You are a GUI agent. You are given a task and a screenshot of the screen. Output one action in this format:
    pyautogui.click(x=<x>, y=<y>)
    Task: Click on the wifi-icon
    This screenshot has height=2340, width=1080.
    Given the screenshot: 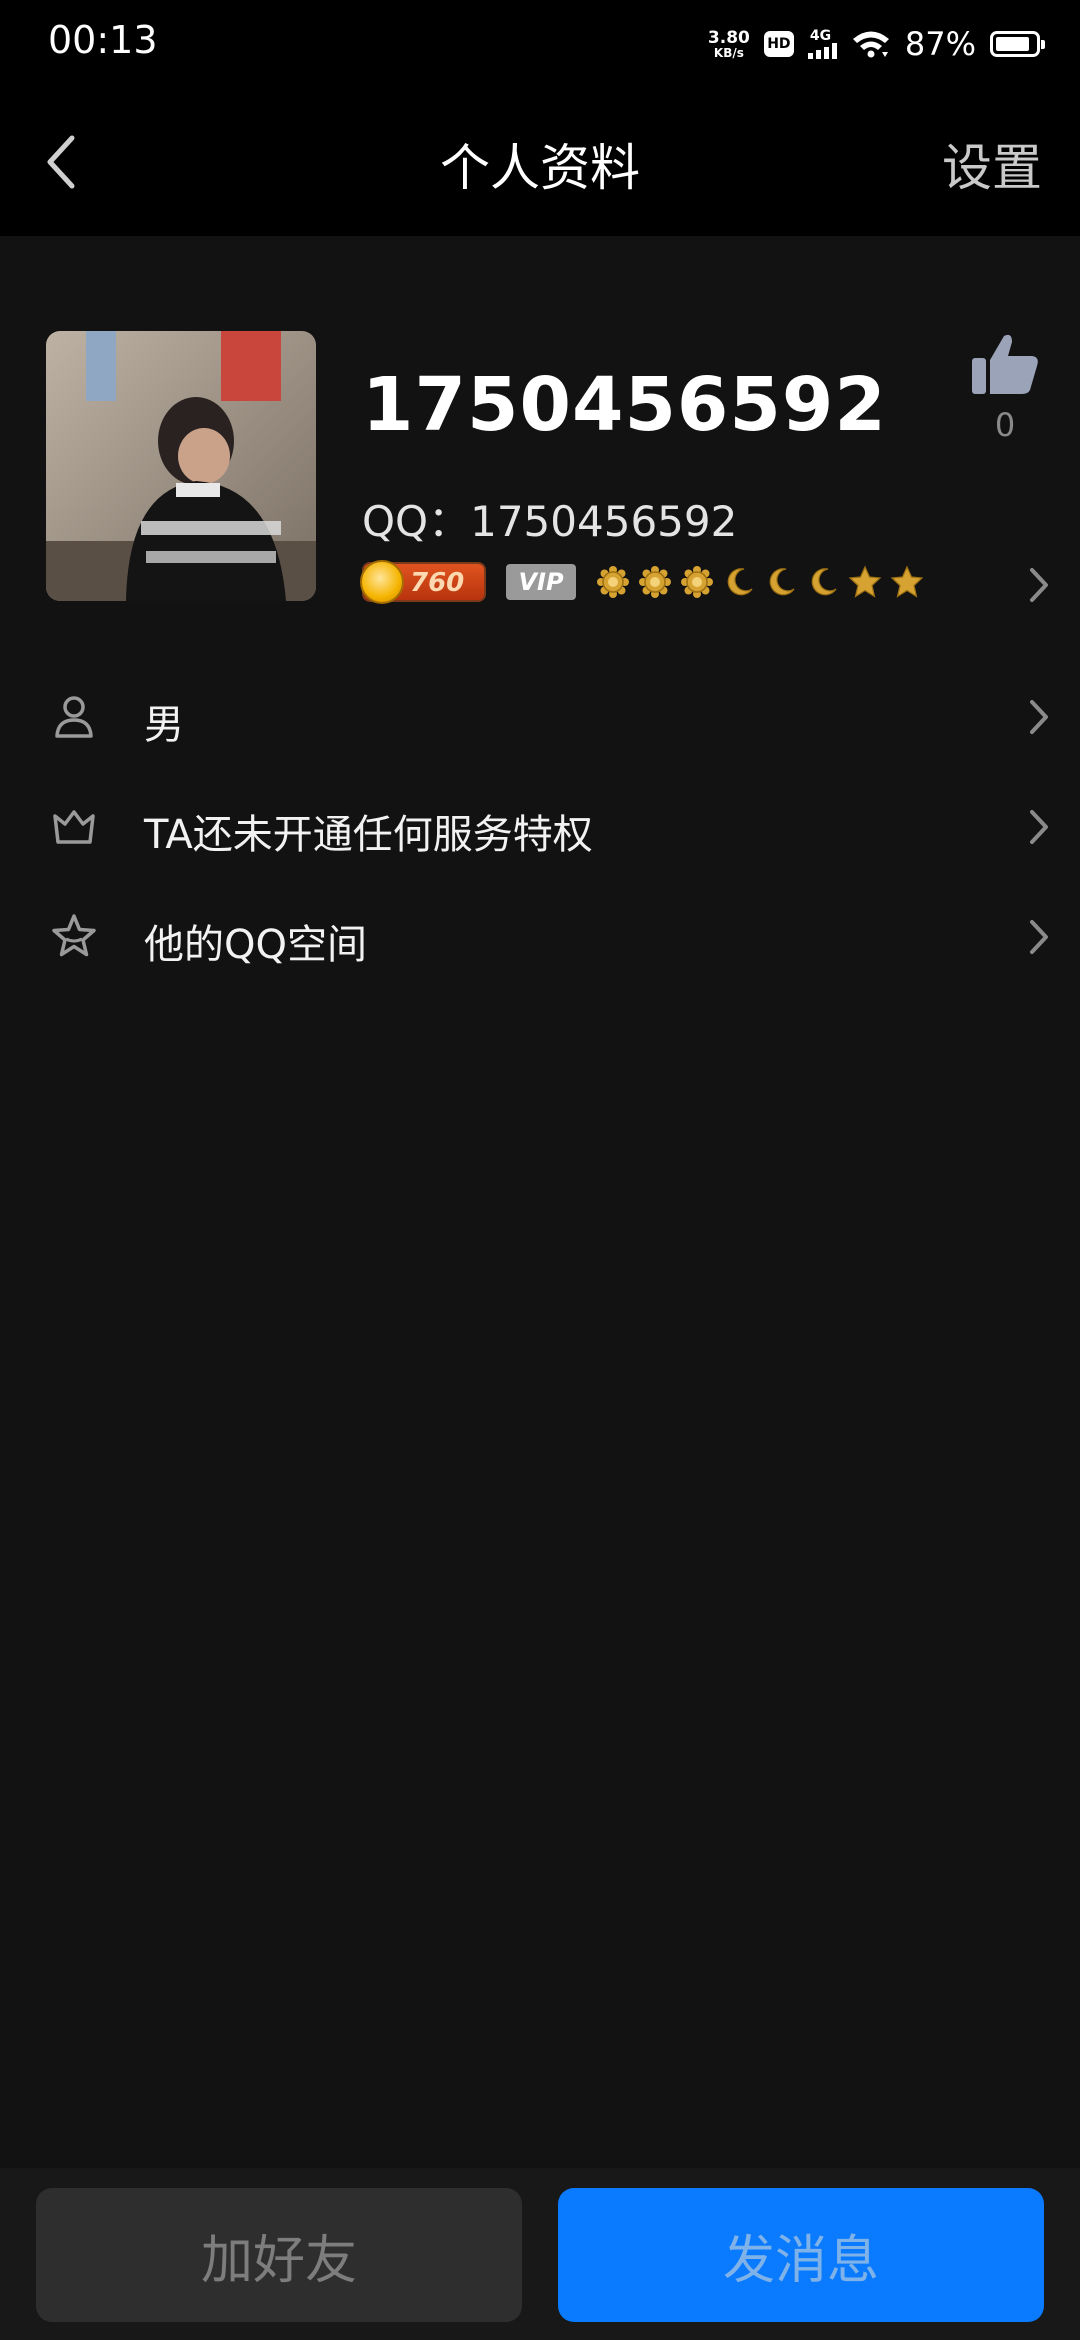 What is the action you would take?
    pyautogui.click(x=870, y=44)
    